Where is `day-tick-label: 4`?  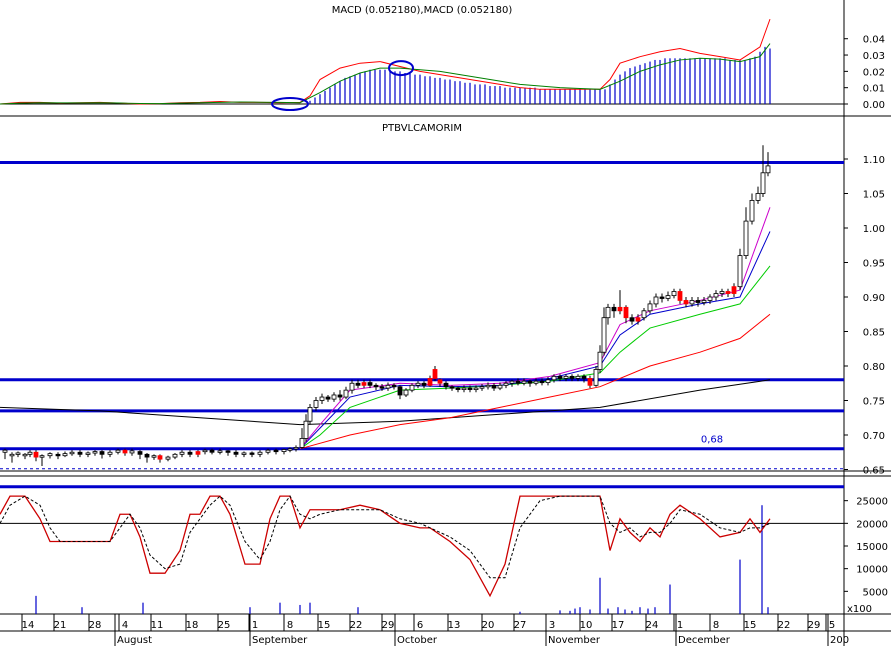
day-tick-label: 4 is located at coordinates (125, 625).